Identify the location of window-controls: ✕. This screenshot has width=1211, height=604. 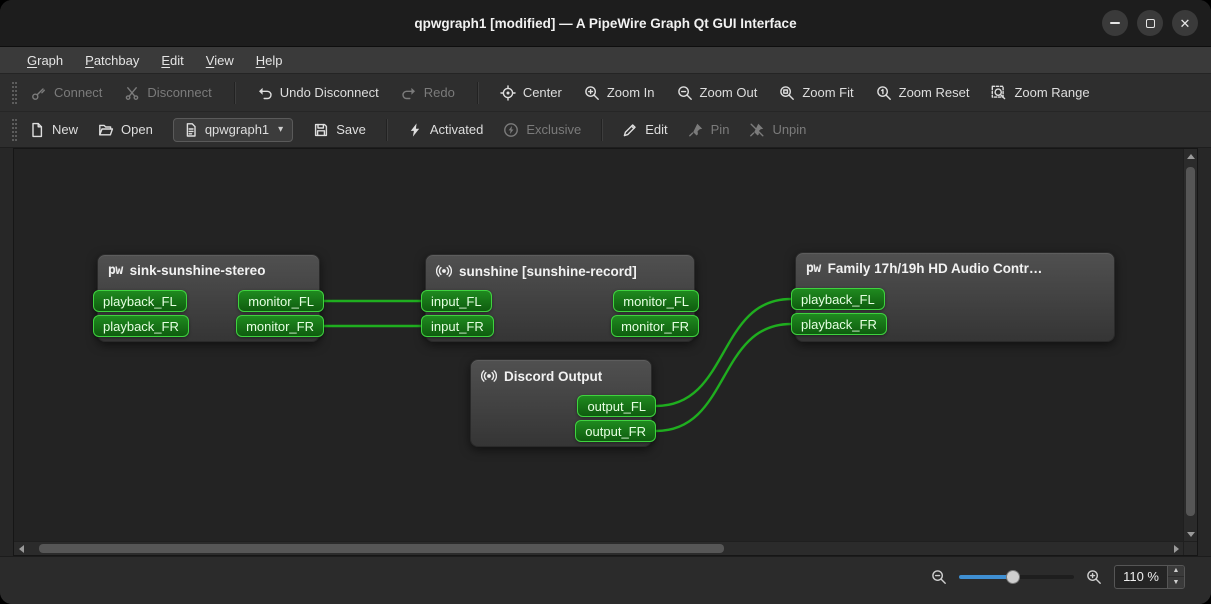
(1150, 23).